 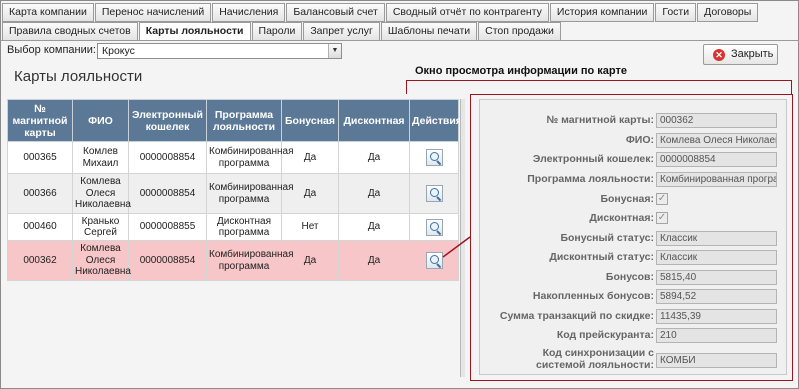 I want to click on field-card-input: 000362, so click(x=716, y=120).